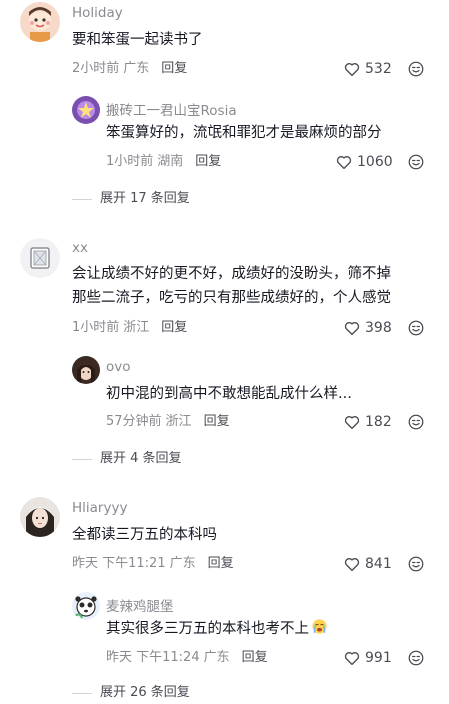 This screenshot has width=449, height=704. Describe the element at coordinates (375, 162) in the screenshot. I see `like-count: 1060` at that location.